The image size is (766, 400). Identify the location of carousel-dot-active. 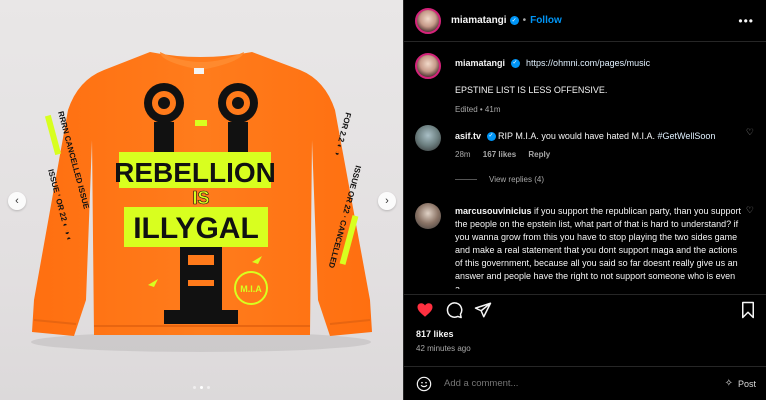
(201, 387).